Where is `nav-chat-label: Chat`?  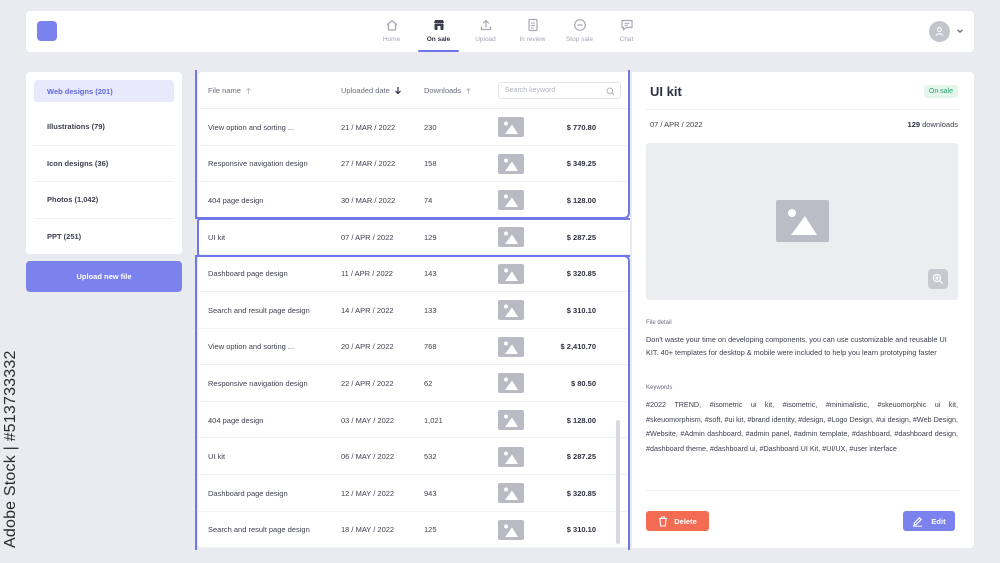 nav-chat-label: Chat is located at coordinates (626, 39).